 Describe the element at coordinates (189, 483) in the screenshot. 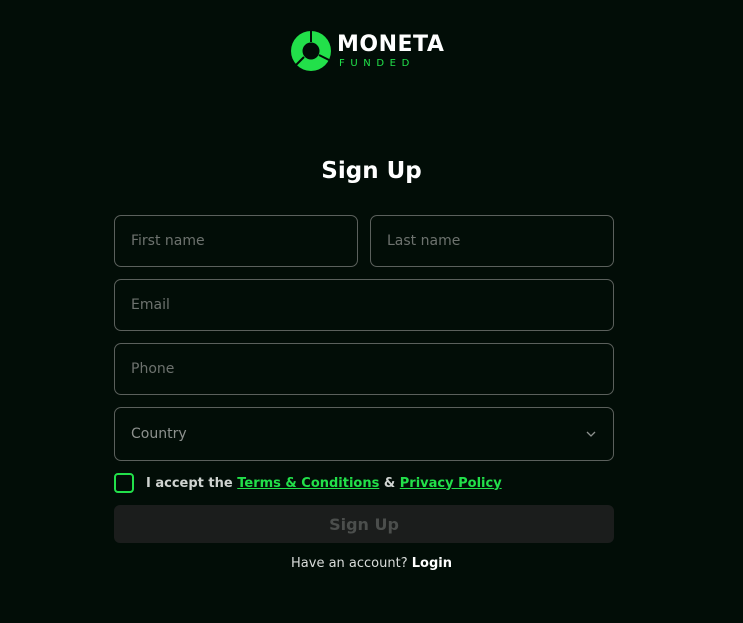

I see `terms-prefix: I accept the` at that location.